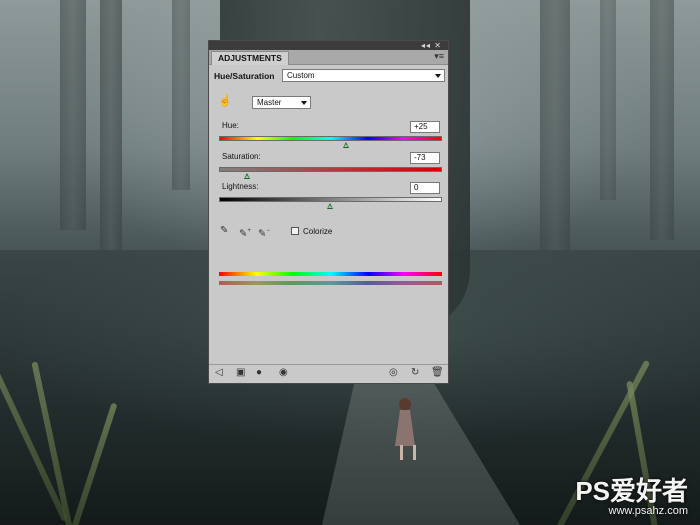  What do you see at coordinates (241, 156) in the screenshot?
I see `saturation-label: Saturation:` at bounding box center [241, 156].